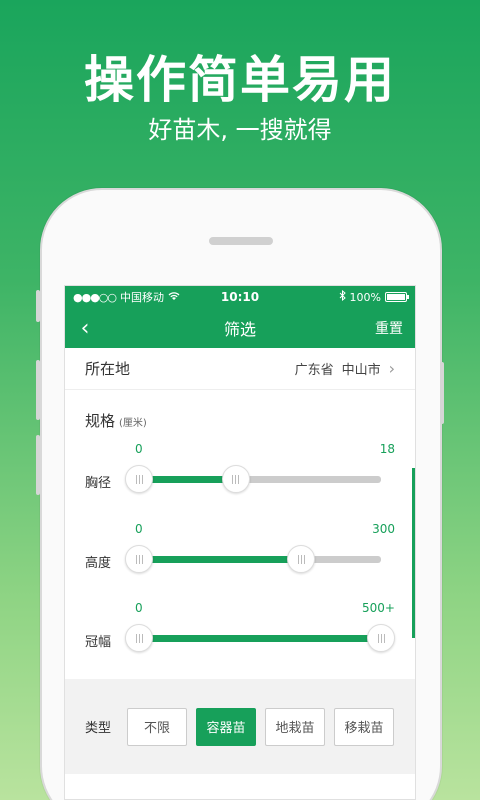 The image size is (480, 800). What do you see at coordinates (133, 423) in the screenshot?
I see `spec-unit: (厘米)` at bounding box center [133, 423].